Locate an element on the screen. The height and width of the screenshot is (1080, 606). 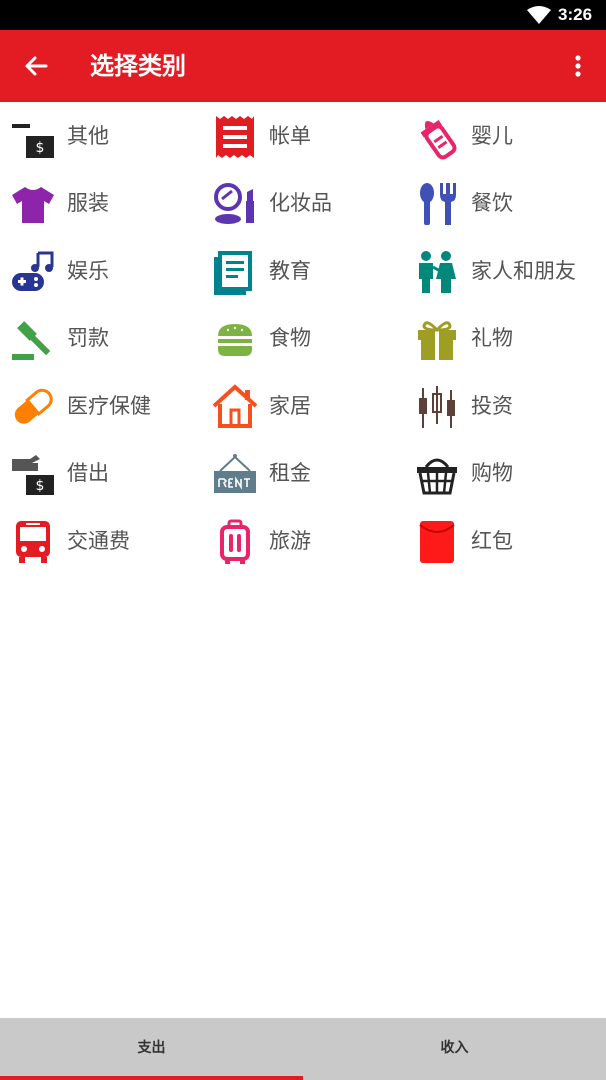
category-transport: 交通费 is located at coordinates (100, 539).